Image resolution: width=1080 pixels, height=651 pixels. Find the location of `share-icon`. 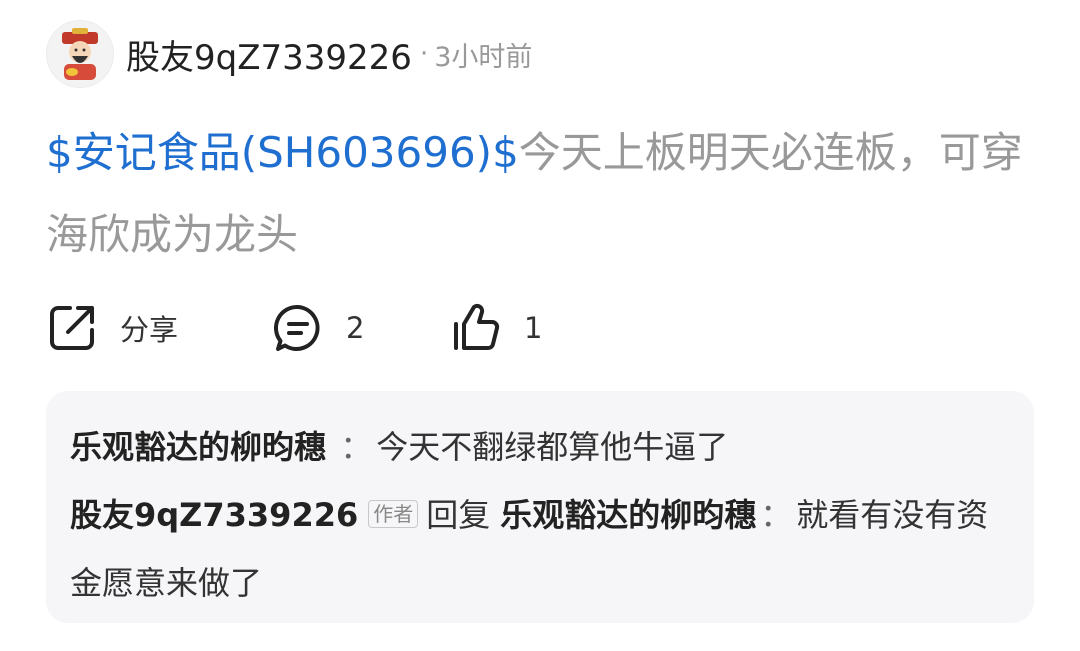

share-icon is located at coordinates (72, 328).